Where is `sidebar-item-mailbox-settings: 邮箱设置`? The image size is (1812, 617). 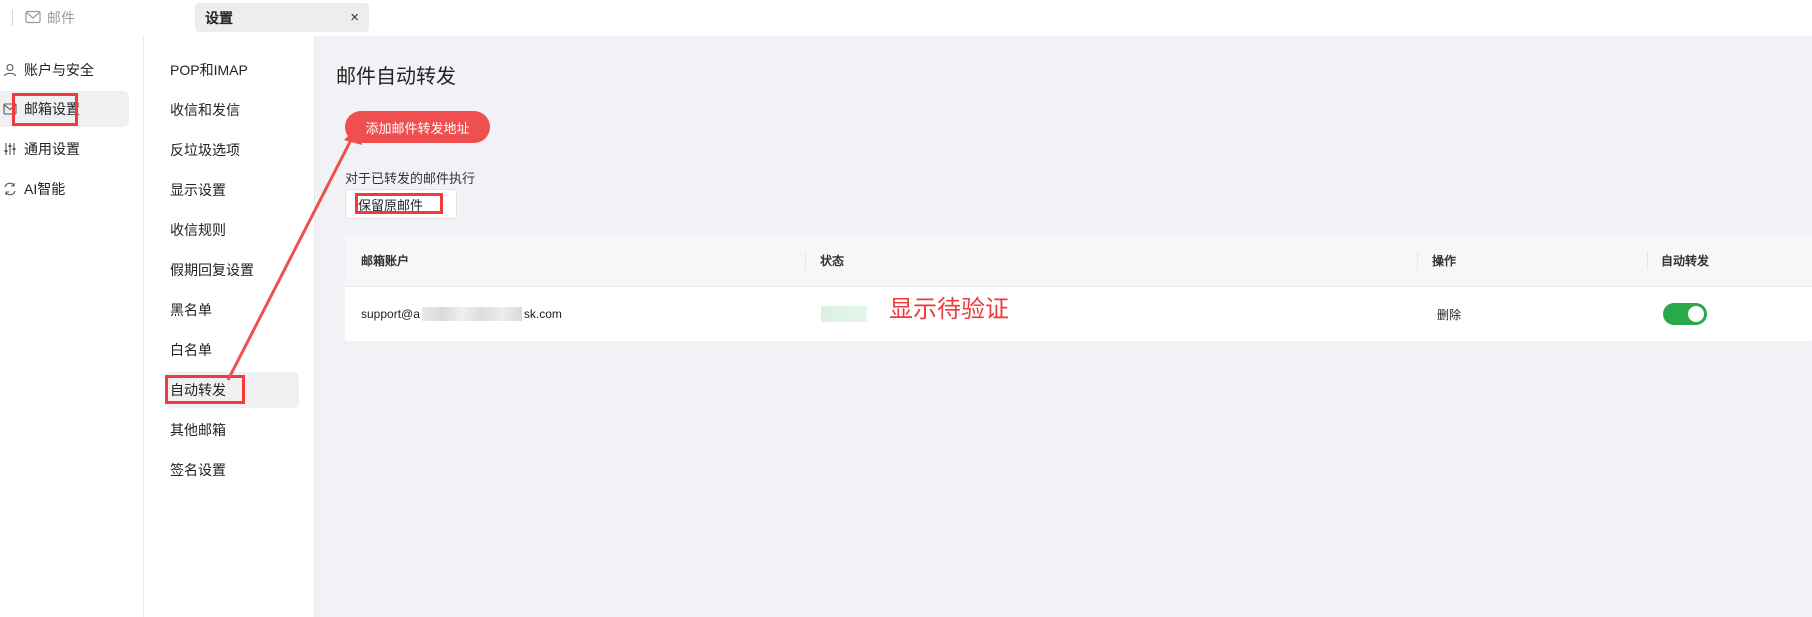 sidebar-item-mailbox-settings: 邮箱设置 is located at coordinates (64, 109).